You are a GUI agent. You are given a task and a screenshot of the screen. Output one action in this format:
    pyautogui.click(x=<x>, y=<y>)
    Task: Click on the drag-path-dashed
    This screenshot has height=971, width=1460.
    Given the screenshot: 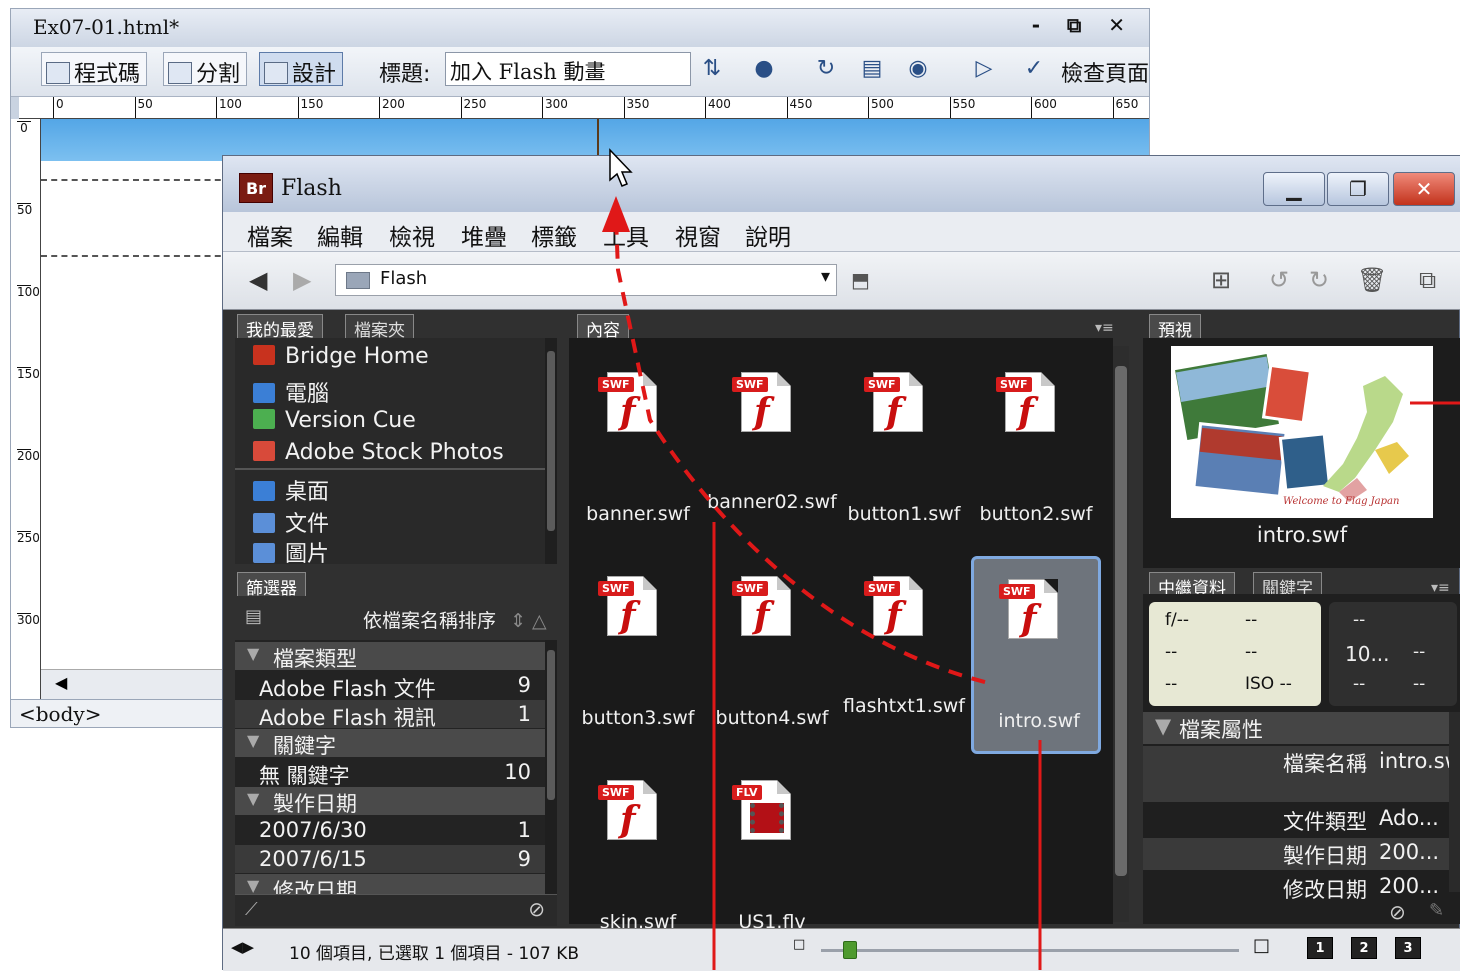 What is the action you would take?
    pyautogui.click(x=800, y=450)
    